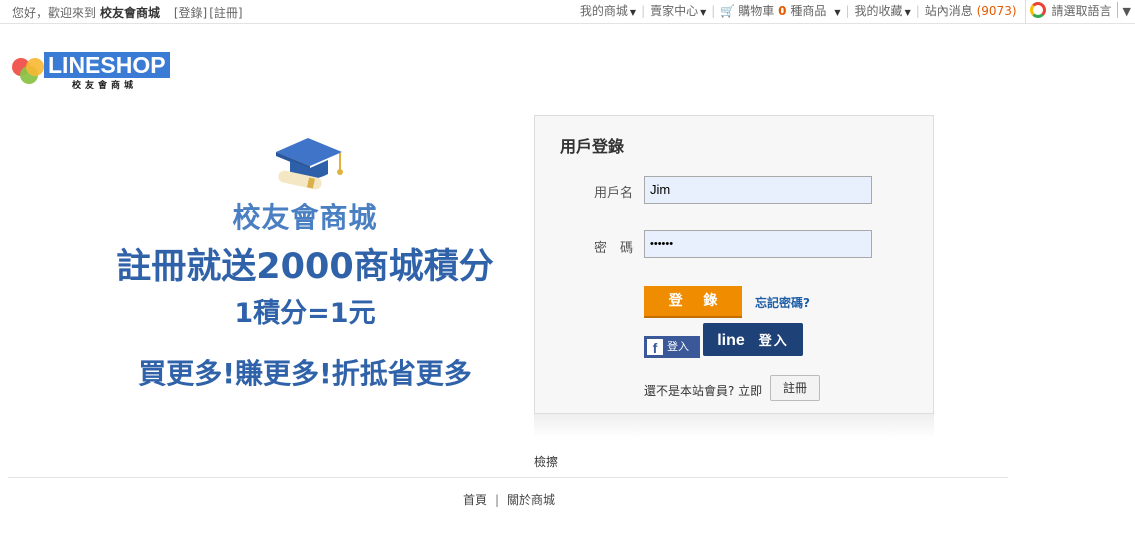 Image resolution: width=1135 pixels, height=537 pixels. Describe the element at coordinates (1037, 10) in the screenshot. I see `google-icon` at that location.